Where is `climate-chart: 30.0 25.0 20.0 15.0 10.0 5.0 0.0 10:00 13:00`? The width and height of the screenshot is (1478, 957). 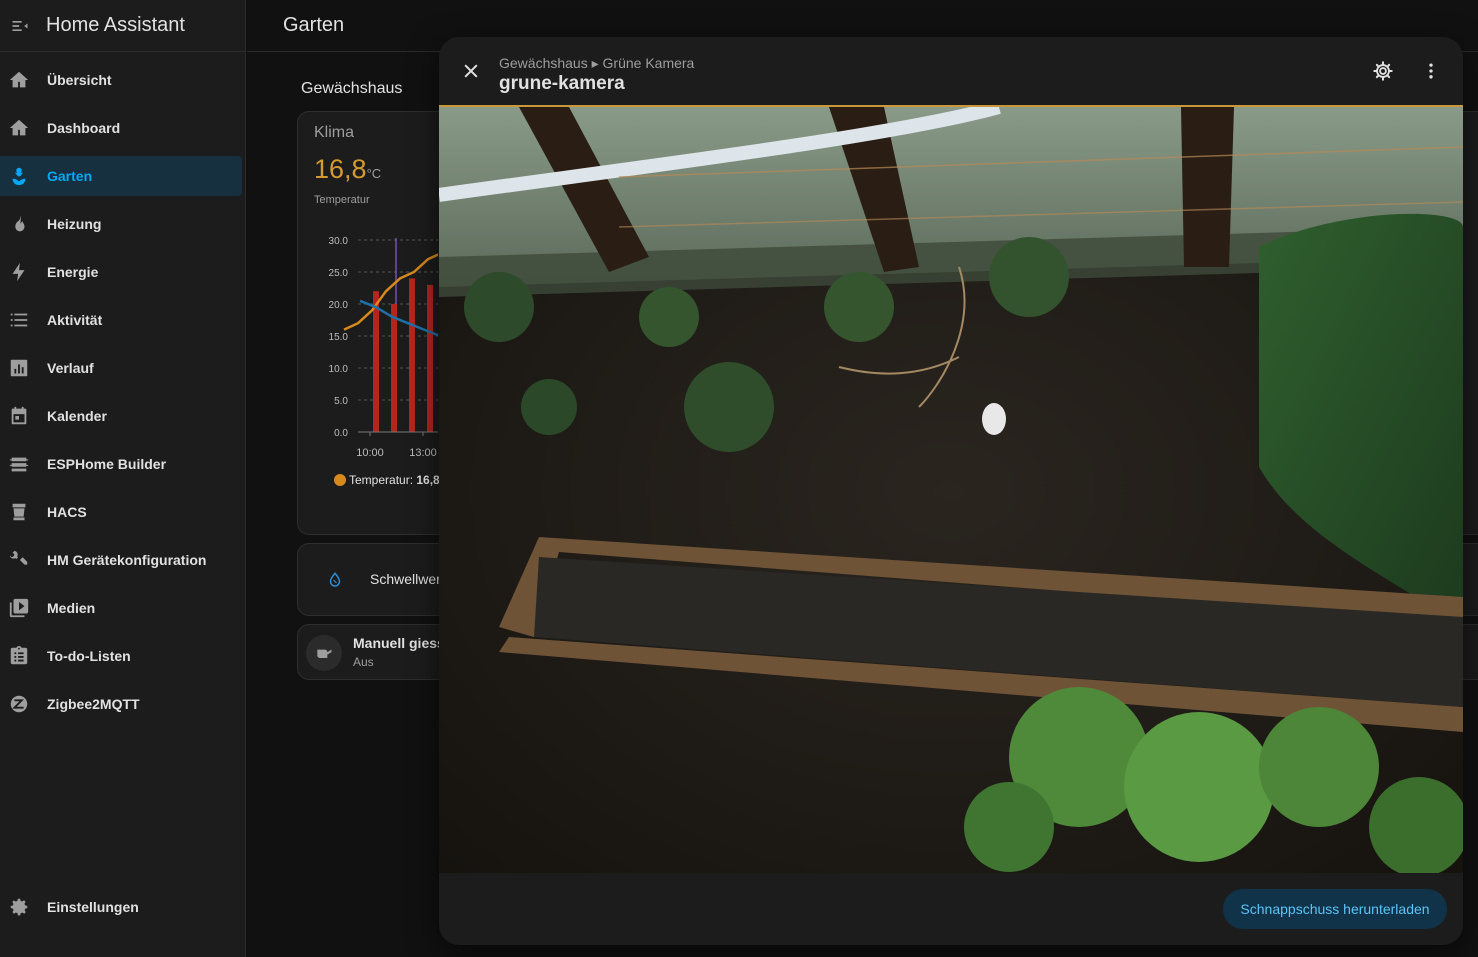 climate-chart: 30.0 25.0 20.0 15.0 10.0 5.0 0.0 10:00 13:00 is located at coordinates (383, 347).